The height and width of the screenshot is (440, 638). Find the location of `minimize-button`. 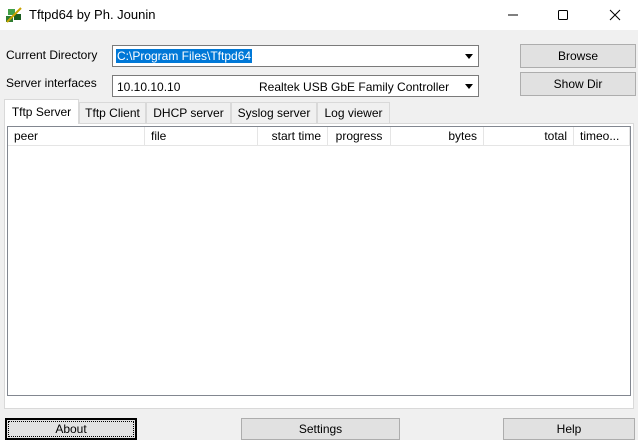

minimize-button is located at coordinates (513, 15).